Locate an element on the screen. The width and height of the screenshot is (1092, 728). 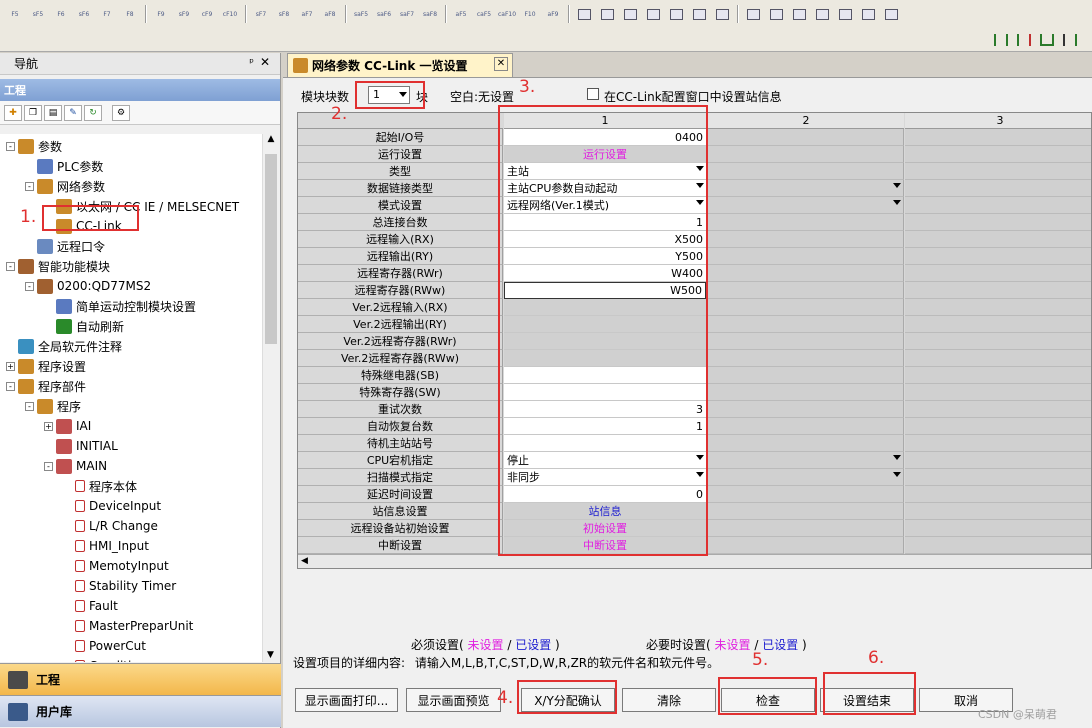
new-item-icon: ✚ is located at coordinates (13, 112).